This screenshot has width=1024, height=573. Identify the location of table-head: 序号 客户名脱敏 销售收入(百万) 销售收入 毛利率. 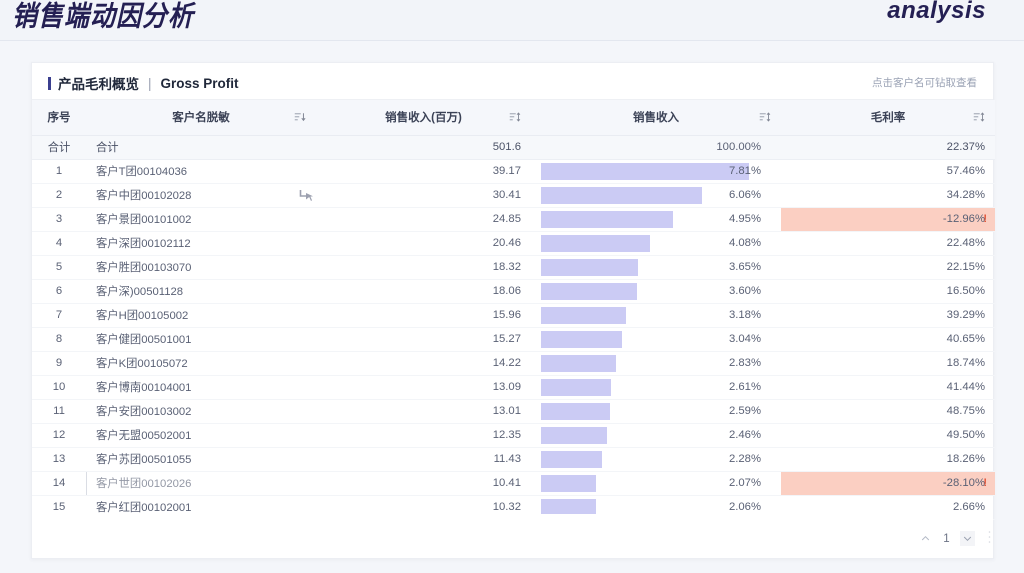
(513, 118).